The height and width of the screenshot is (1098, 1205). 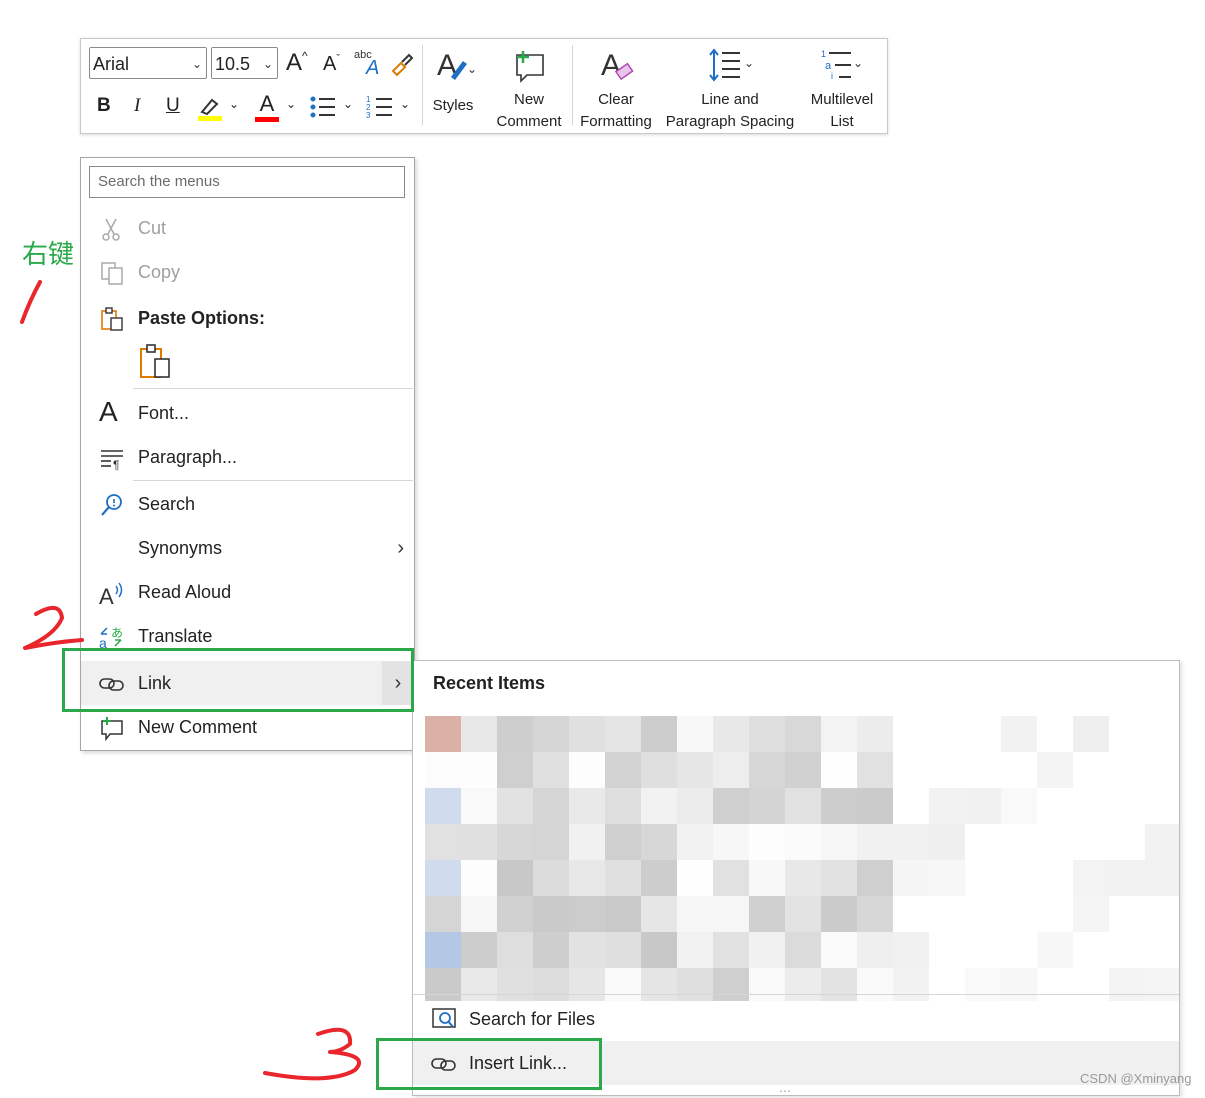 I want to click on italic-button: I, so click(x=137, y=106).